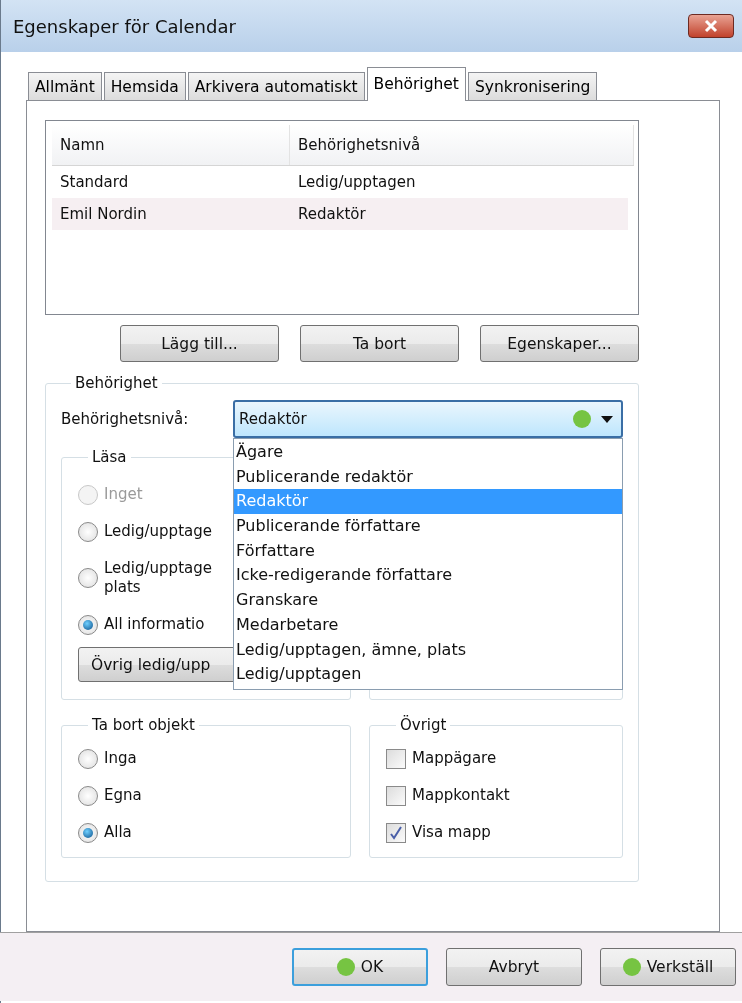 Image resolution: width=742 pixels, height=1003 pixels. Describe the element at coordinates (143, 725) in the screenshot. I see `group-title: Ta bort objekt` at that location.